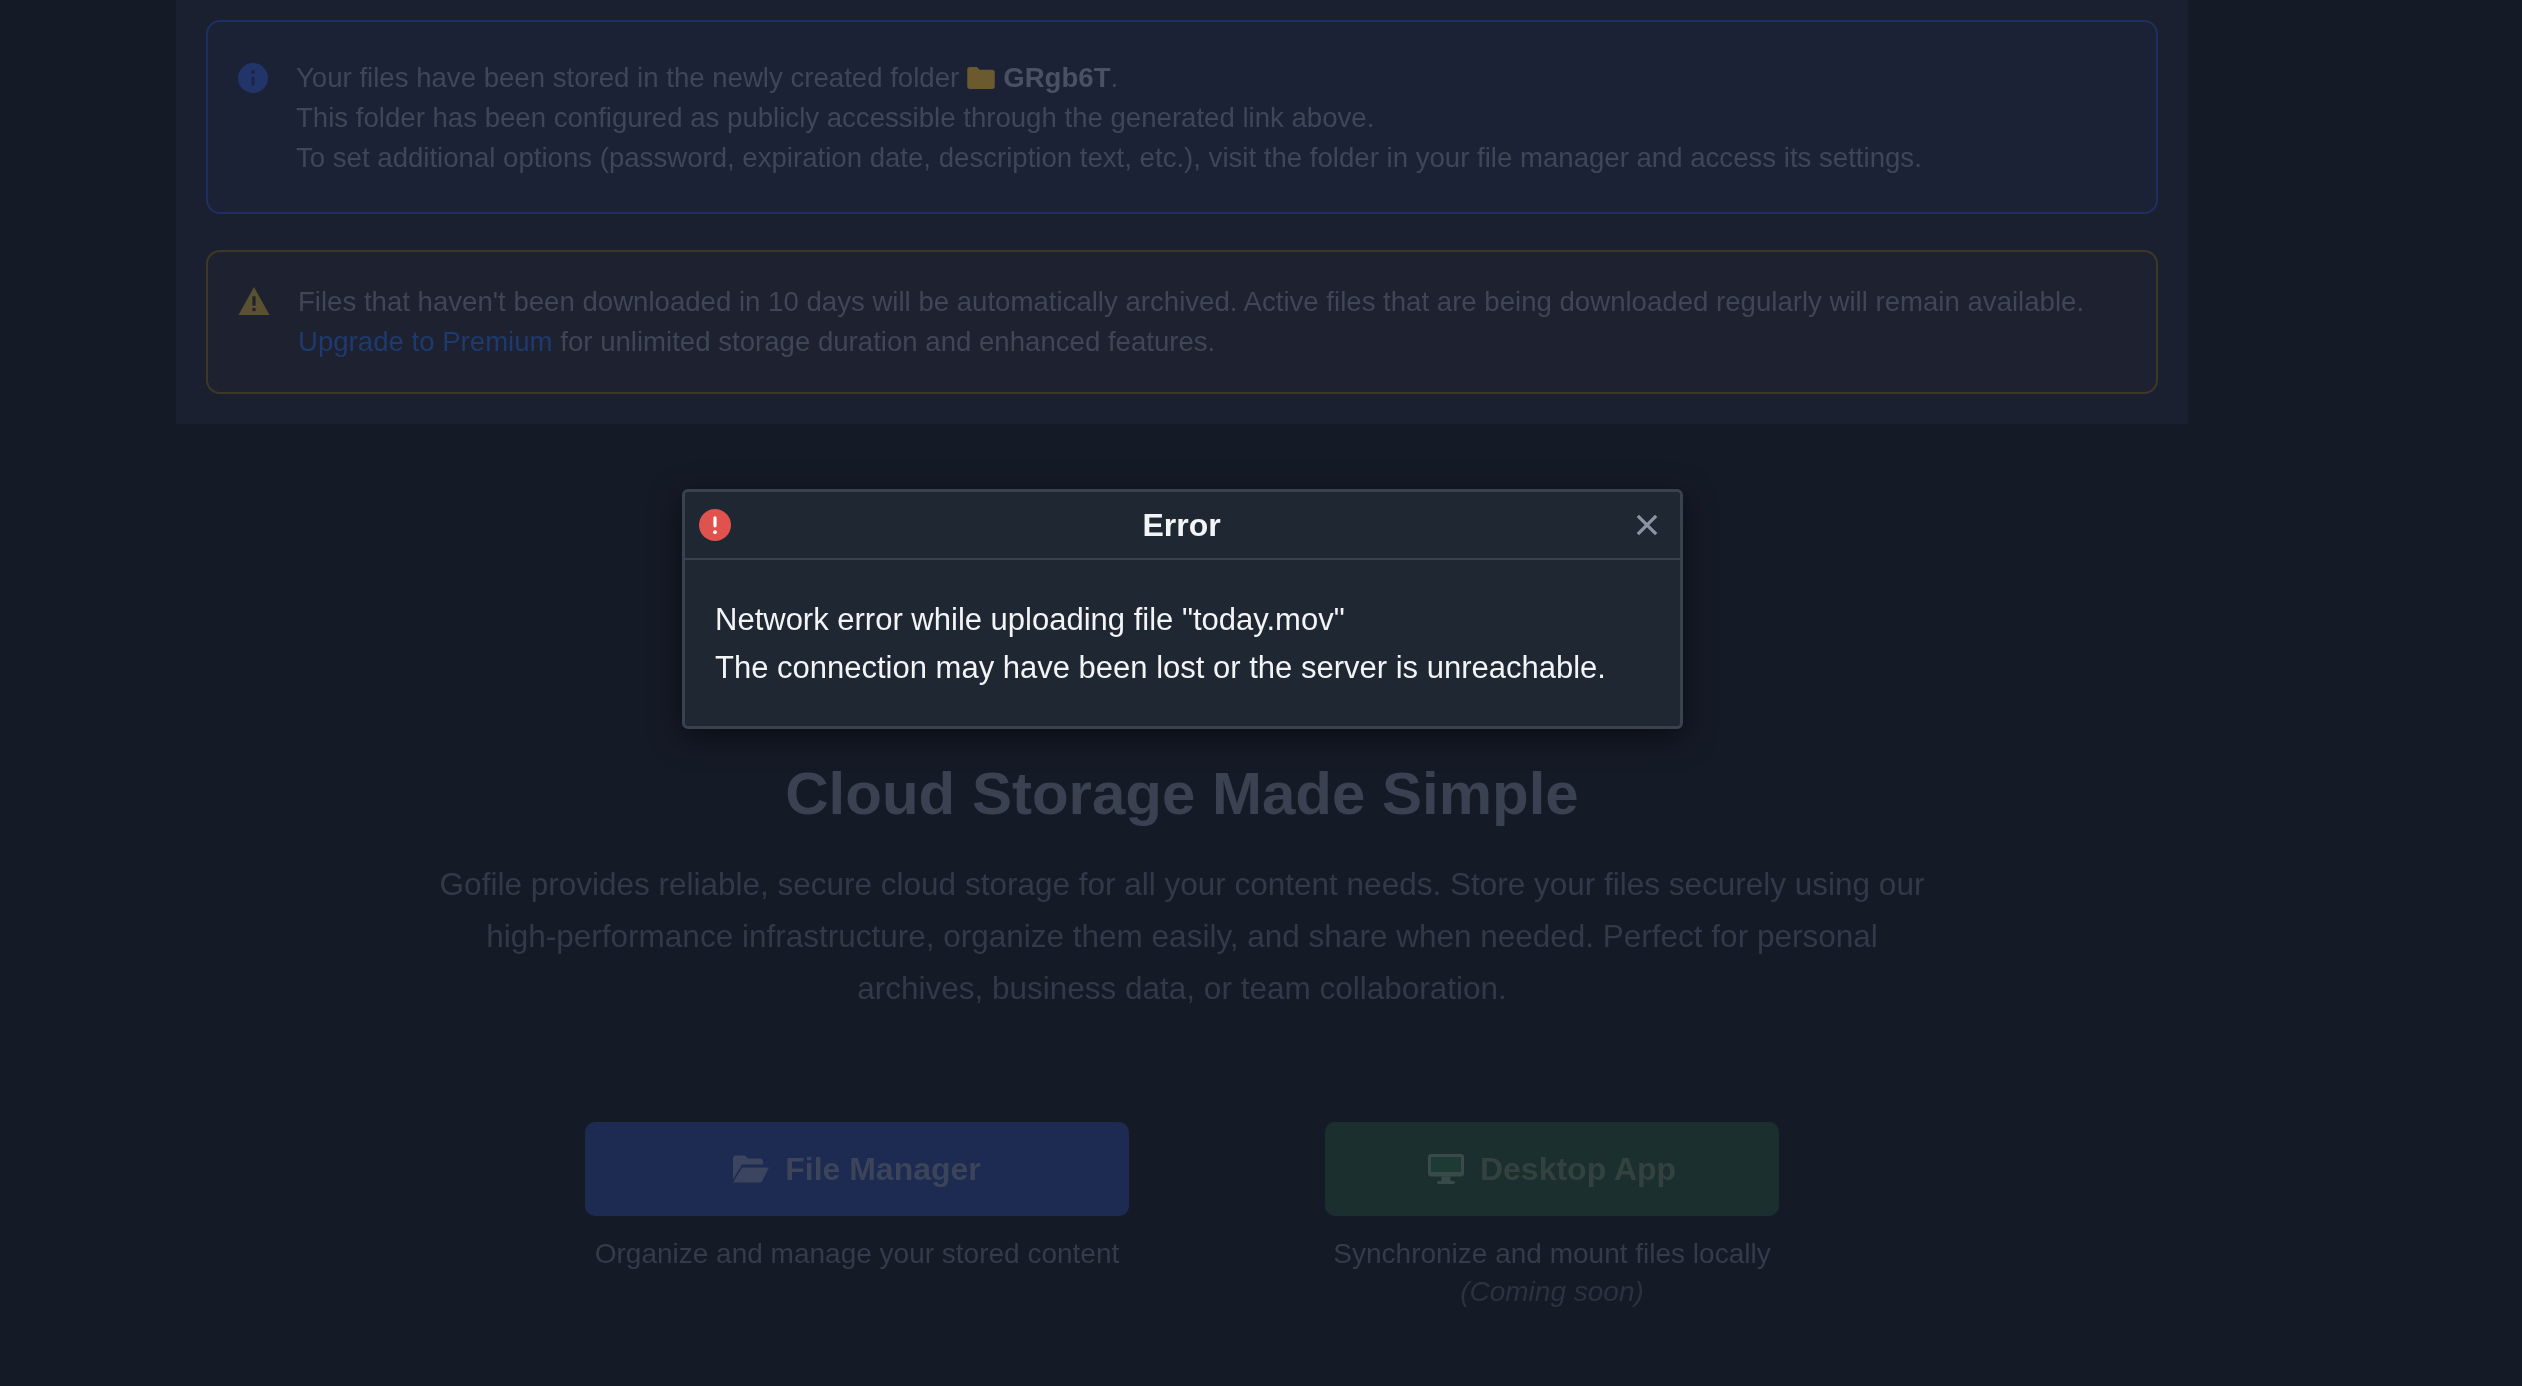  What do you see at coordinates (1161, 668) in the screenshot?
I see `error-message: The connection may have been lost or the server is unreachable.` at bounding box center [1161, 668].